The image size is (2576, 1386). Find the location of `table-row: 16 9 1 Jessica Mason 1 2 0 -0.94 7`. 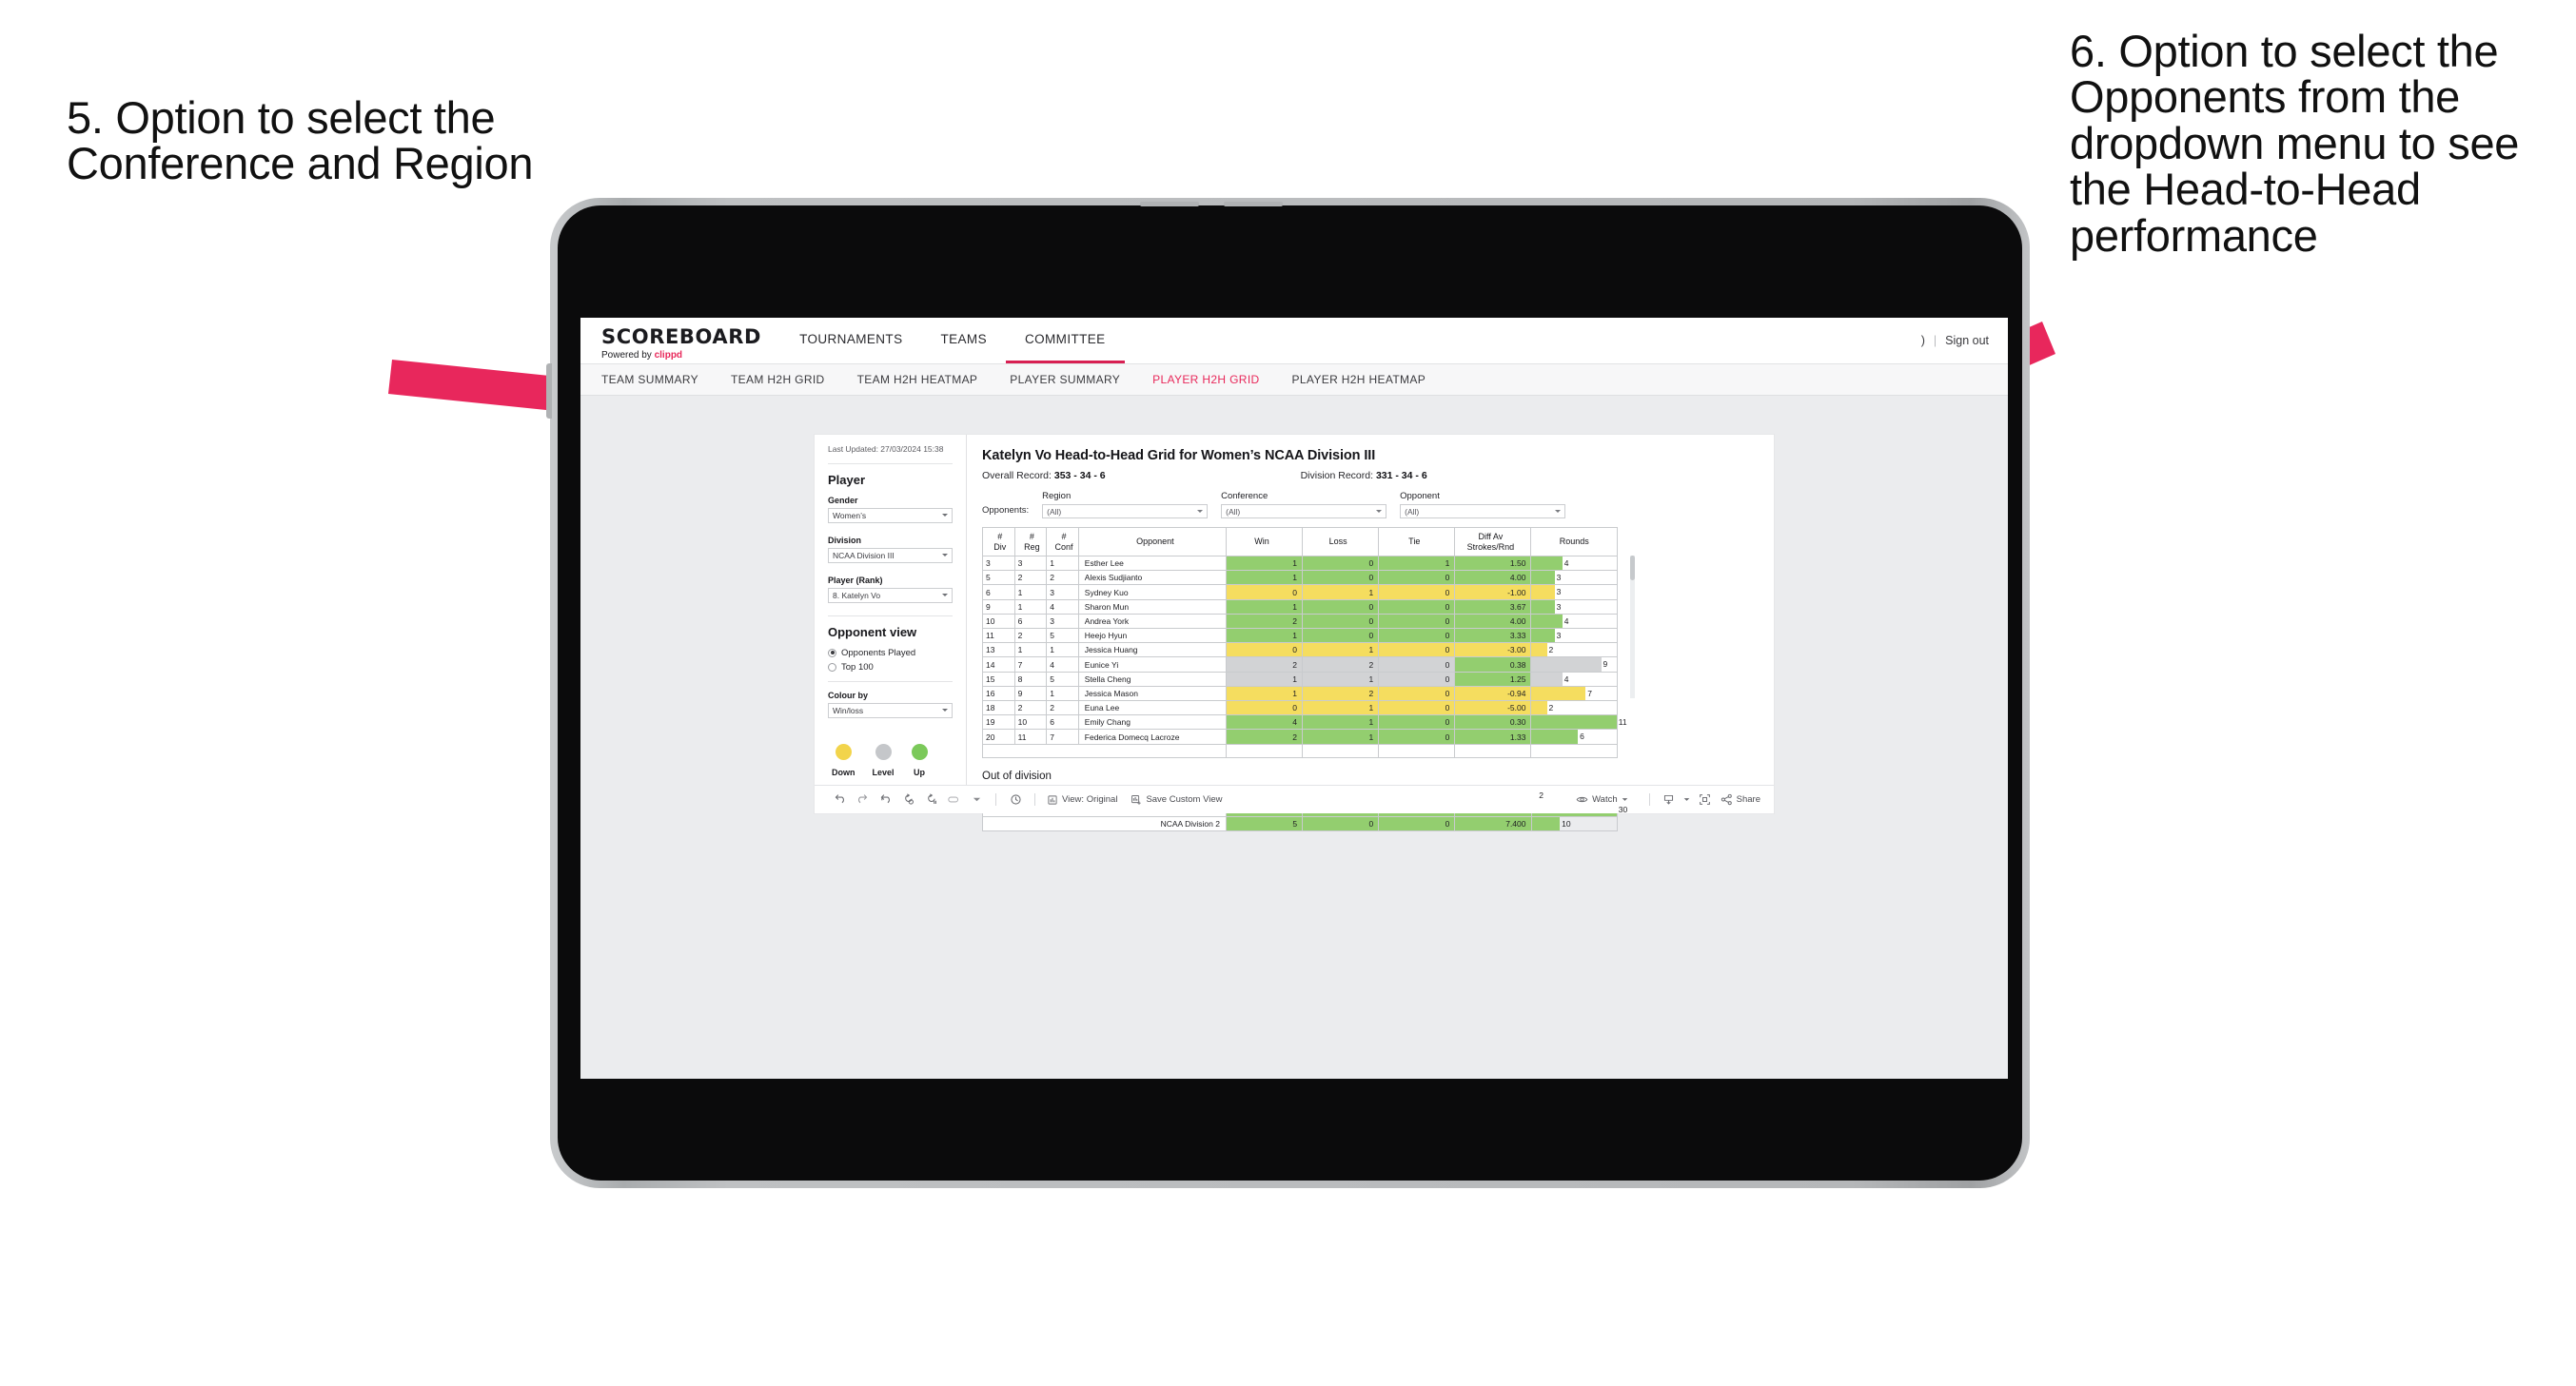

table-row: 16 9 1 Jessica Mason 1 2 0 -0.94 7 is located at coordinates (1300, 693).